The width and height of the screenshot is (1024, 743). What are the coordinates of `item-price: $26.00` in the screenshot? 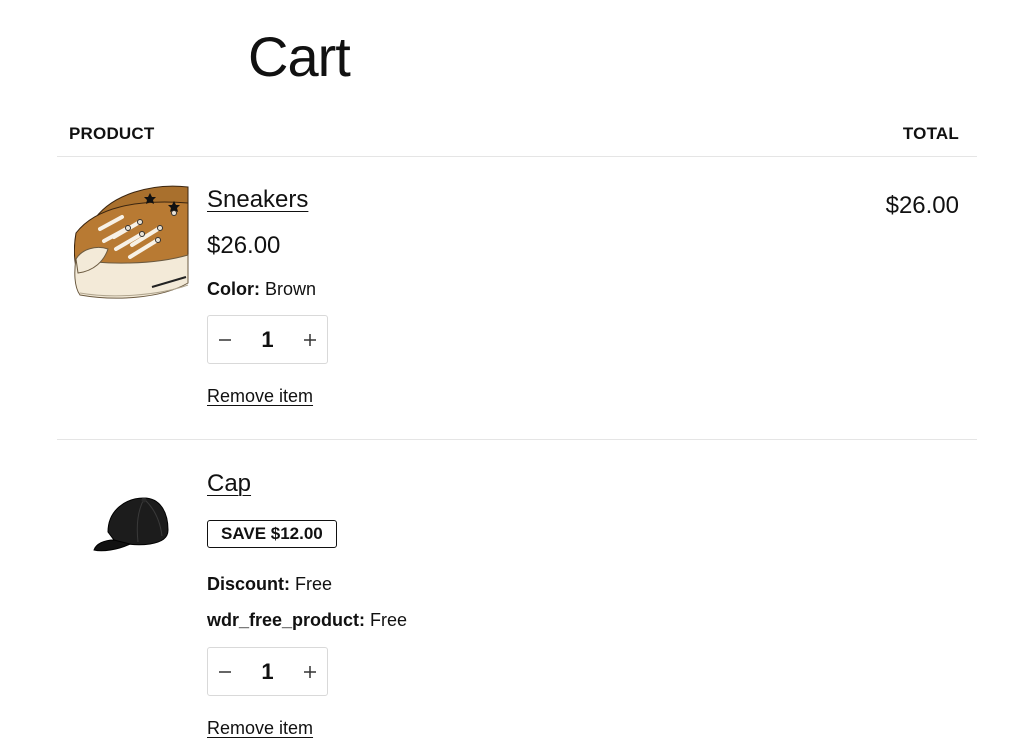 It's located at (244, 245).